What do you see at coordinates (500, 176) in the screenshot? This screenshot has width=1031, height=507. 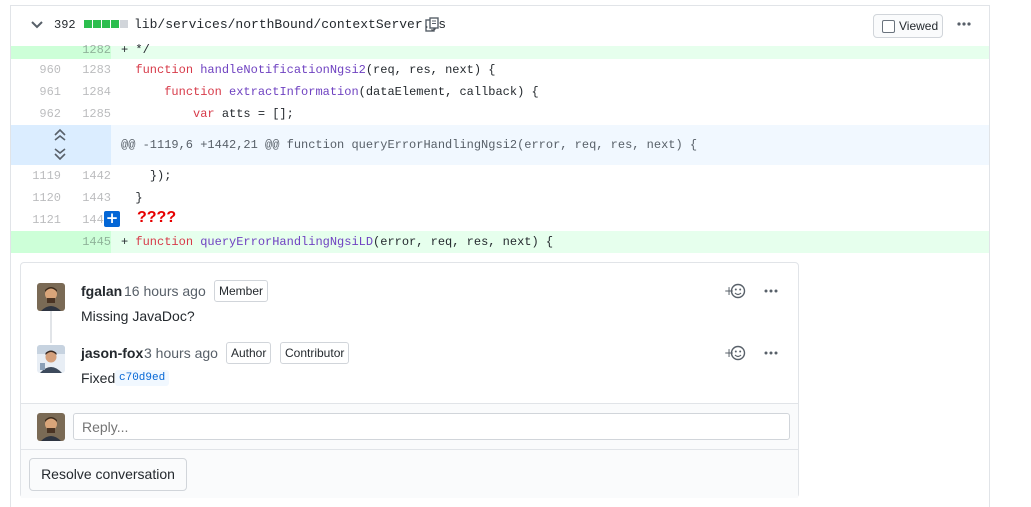 I see `diff-row: 1119 1442 });` at bounding box center [500, 176].